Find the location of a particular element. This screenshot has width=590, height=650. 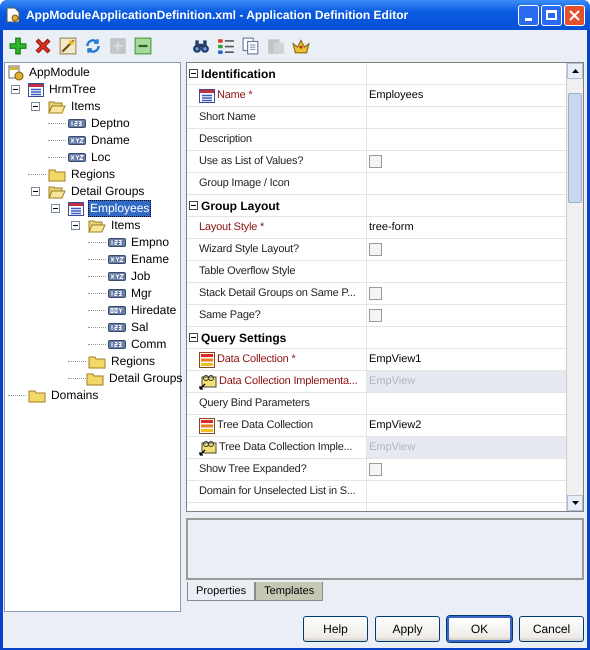

scrollbar is located at coordinates (574, 287).